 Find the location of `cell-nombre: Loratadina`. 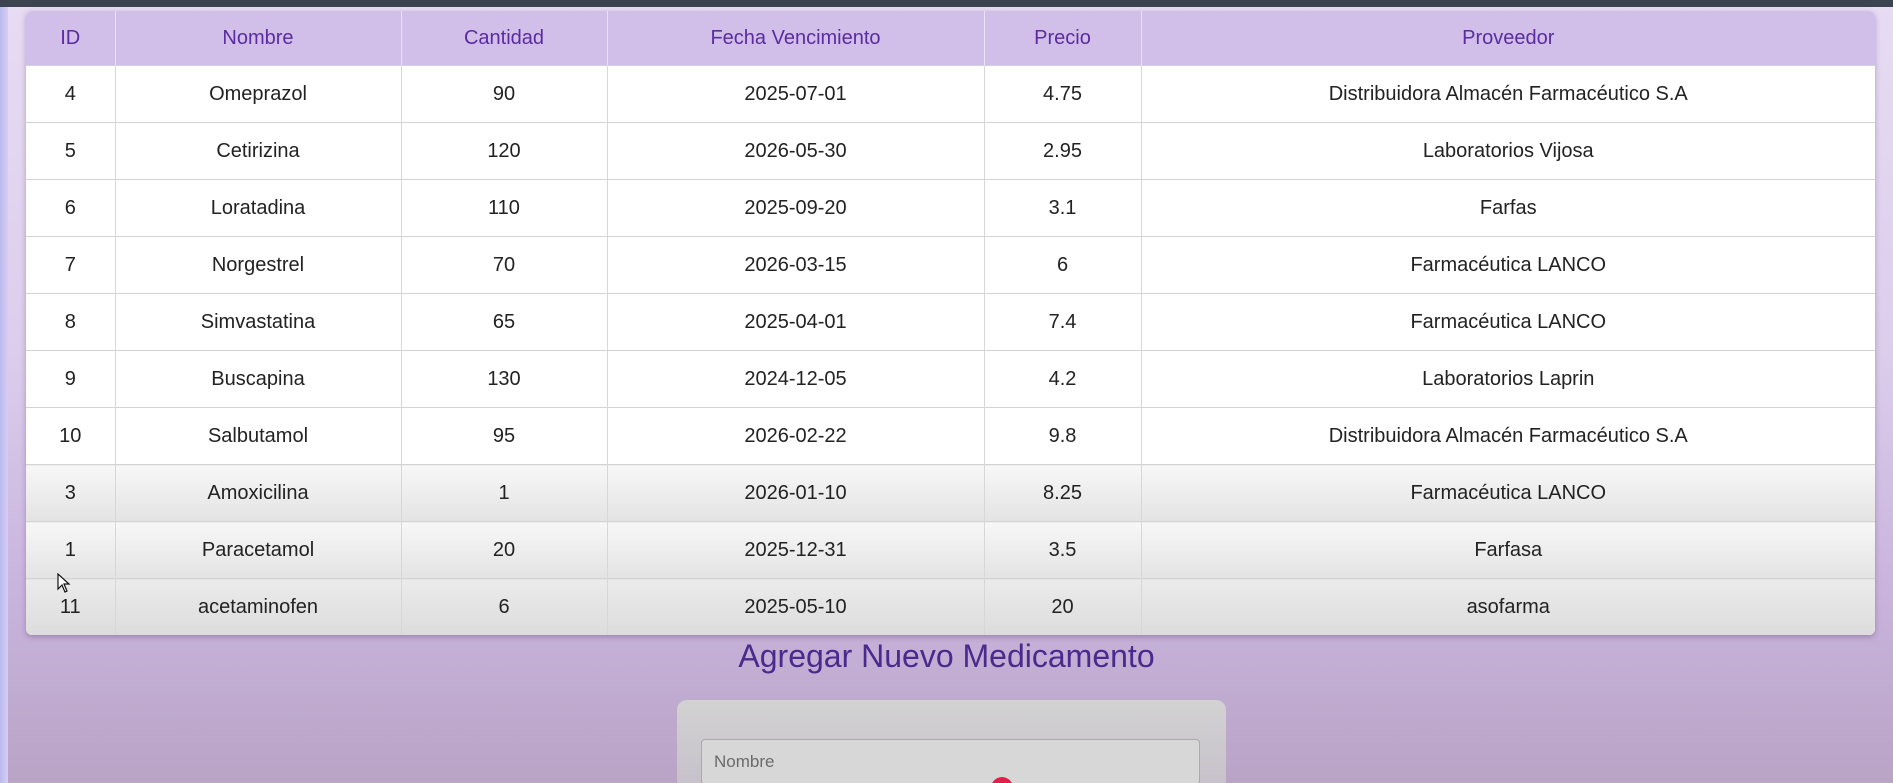

cell-nombre: Loratadina is located at coordinates (258, 208).